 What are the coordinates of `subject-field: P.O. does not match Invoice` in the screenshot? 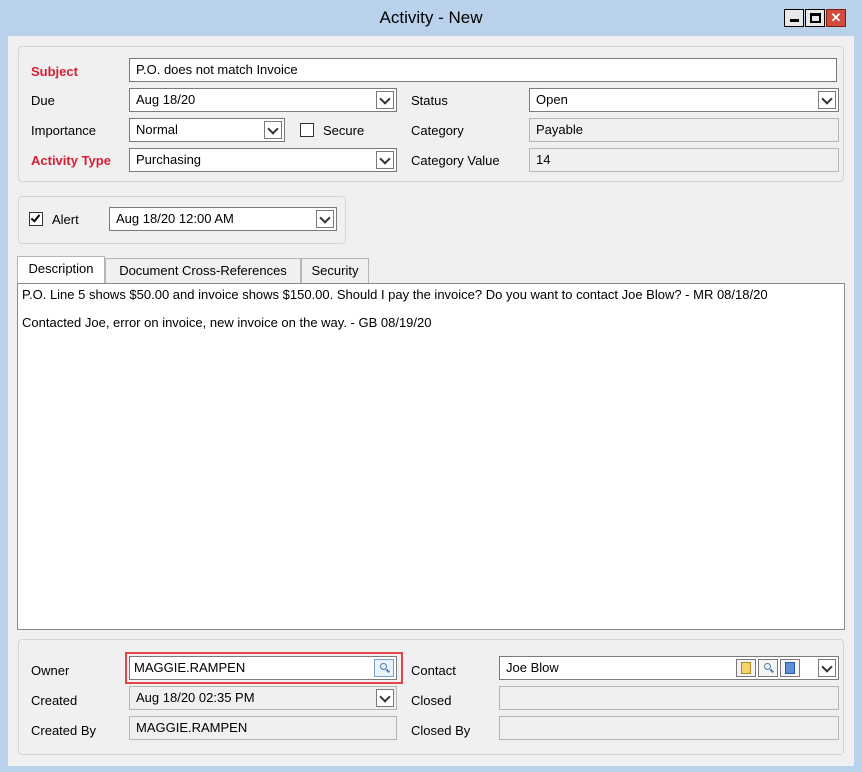 It's located at (483, 70).